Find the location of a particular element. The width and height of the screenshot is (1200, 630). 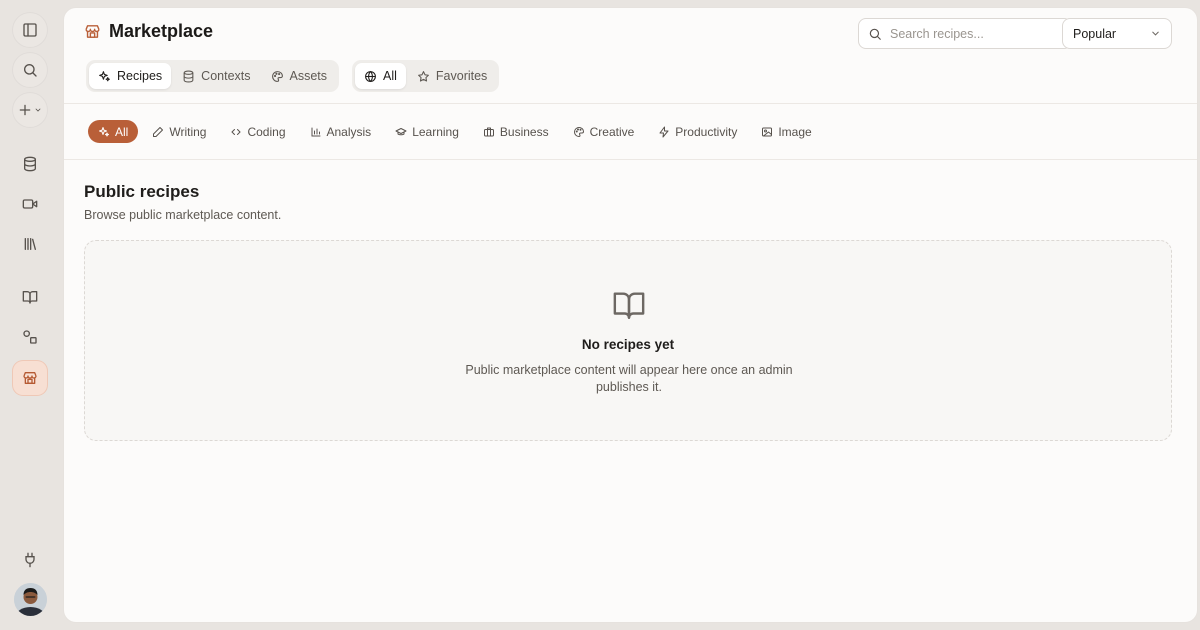

tab-all: All is located at coordinates (380, 76).